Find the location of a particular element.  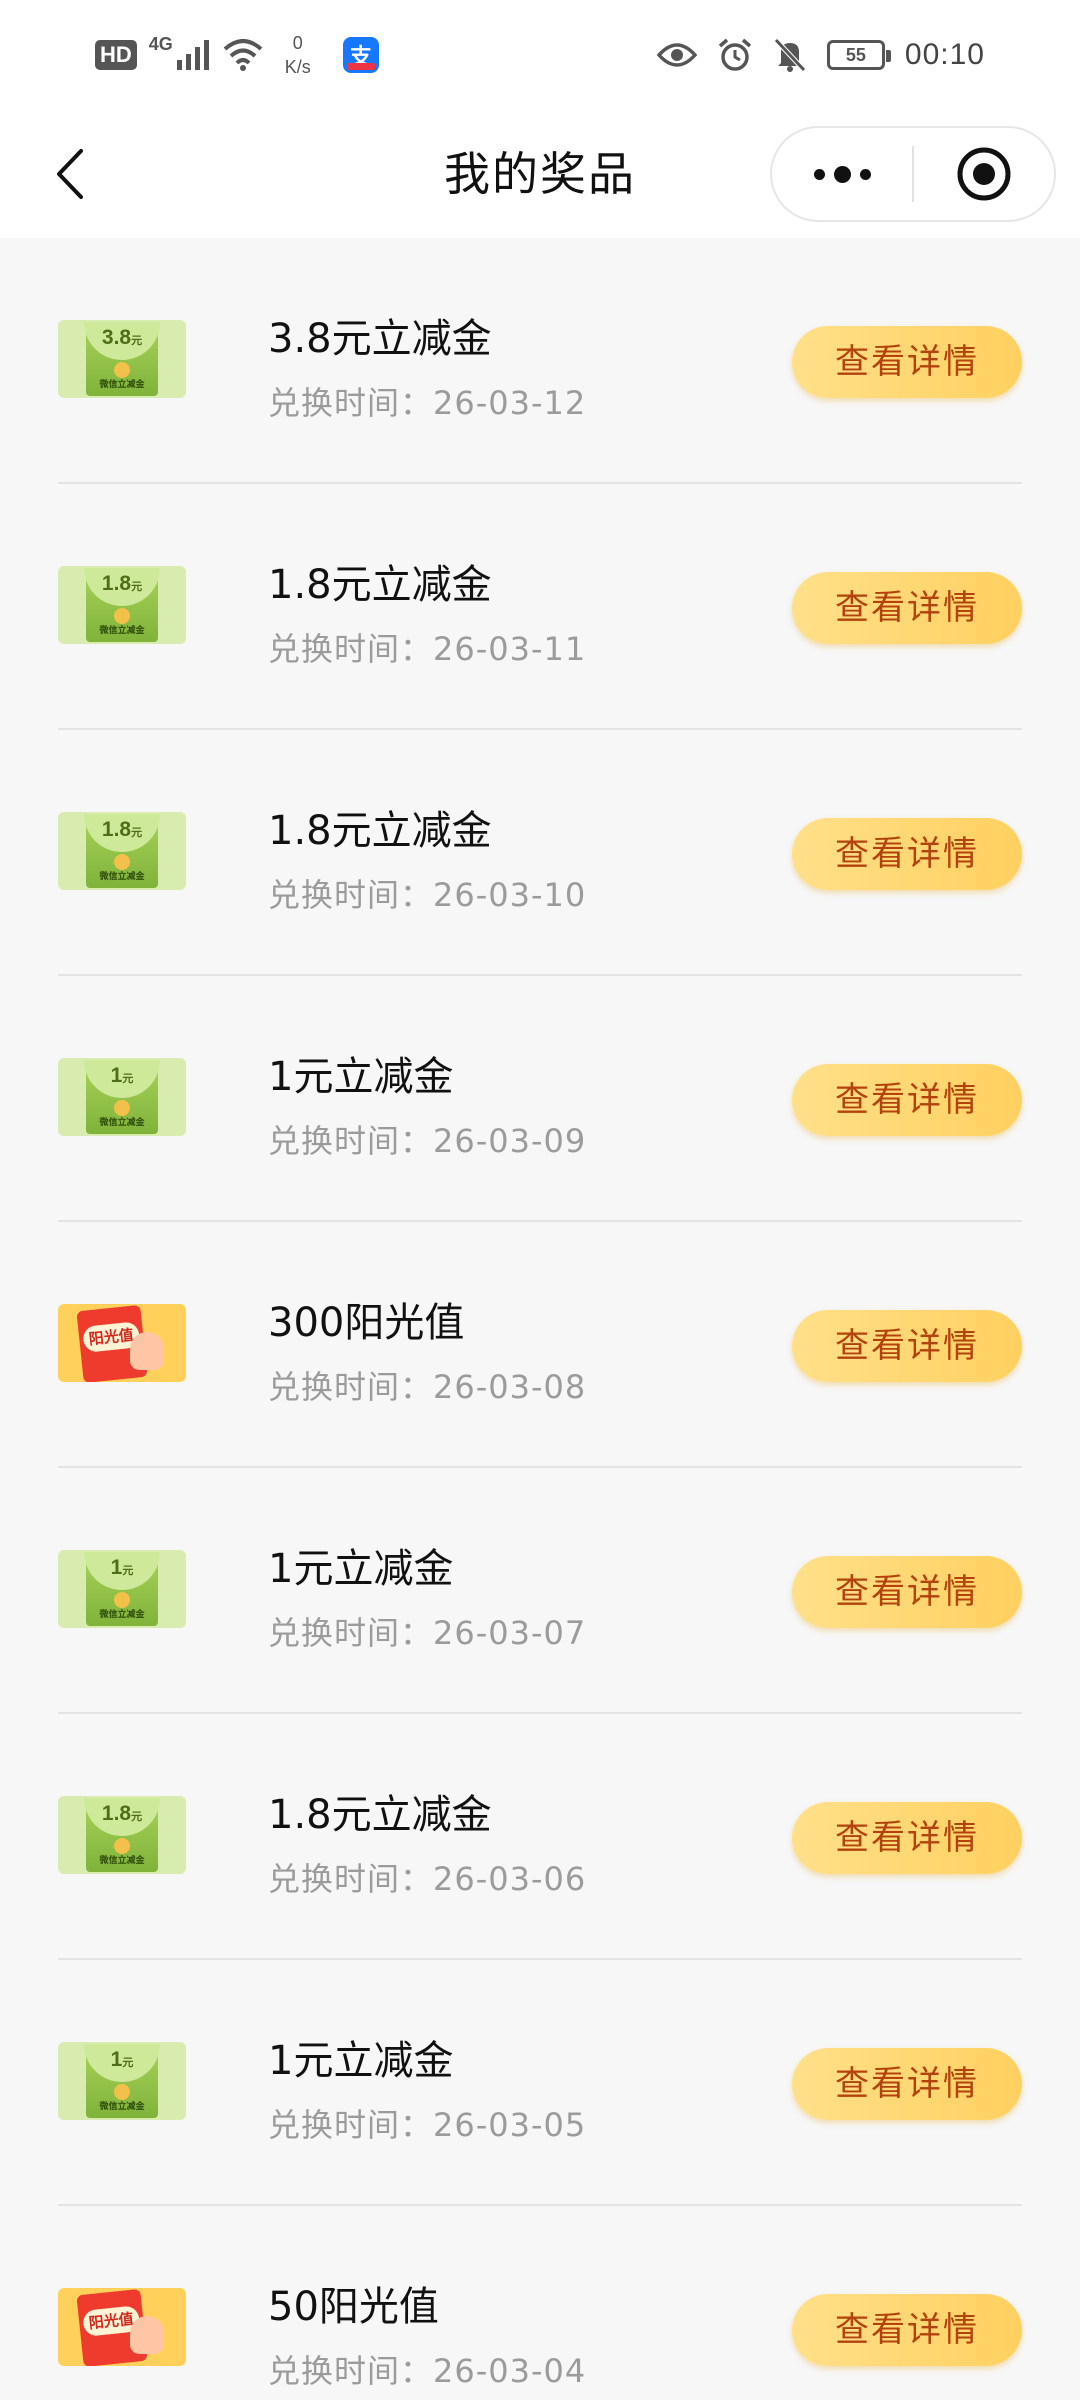

more-button is located at coordinates (842, 174).